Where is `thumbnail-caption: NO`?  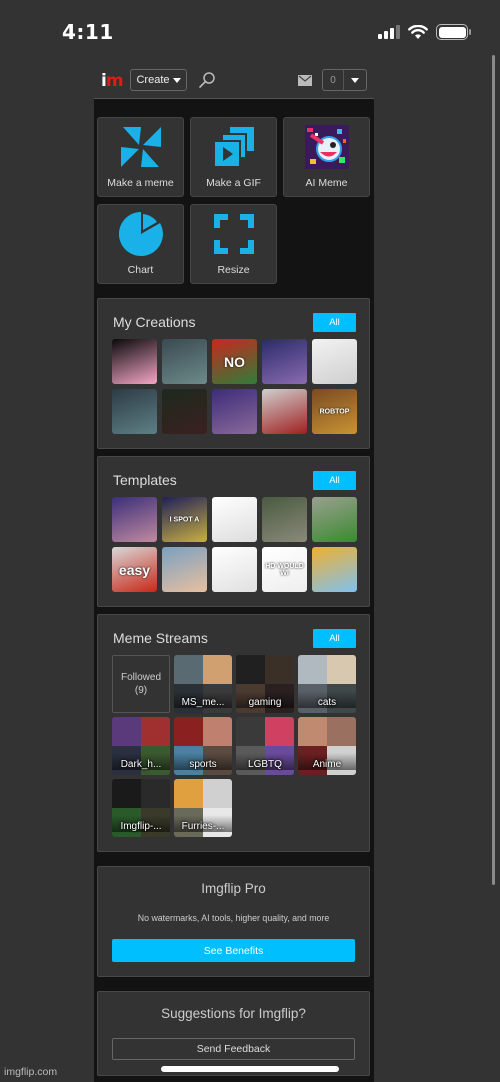
thumbnail-caption: NO is located at coordinates (234, 361).